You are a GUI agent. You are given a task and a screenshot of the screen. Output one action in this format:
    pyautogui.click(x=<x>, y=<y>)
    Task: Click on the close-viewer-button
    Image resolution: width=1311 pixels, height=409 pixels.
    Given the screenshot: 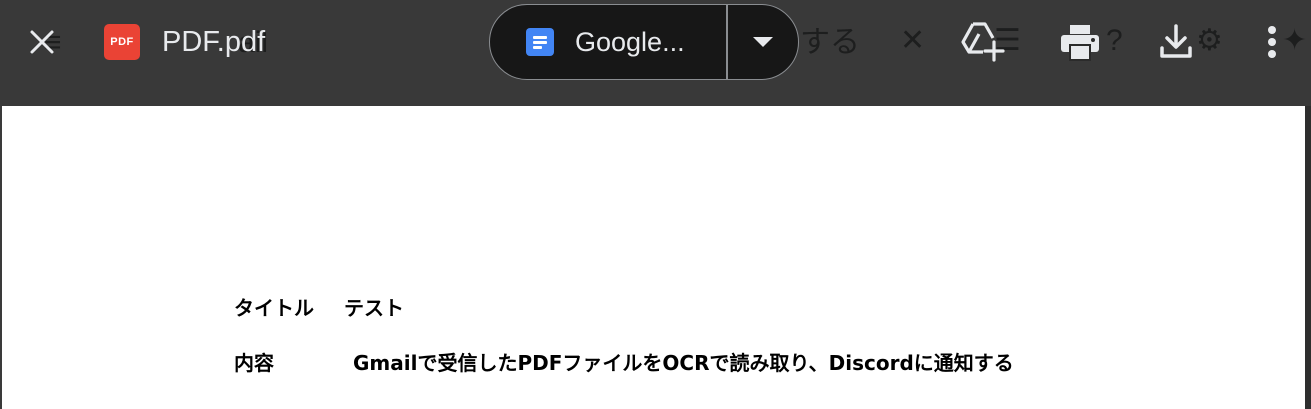 What is the action you would take?
    pyautogui.click(x=42, y=42)
    